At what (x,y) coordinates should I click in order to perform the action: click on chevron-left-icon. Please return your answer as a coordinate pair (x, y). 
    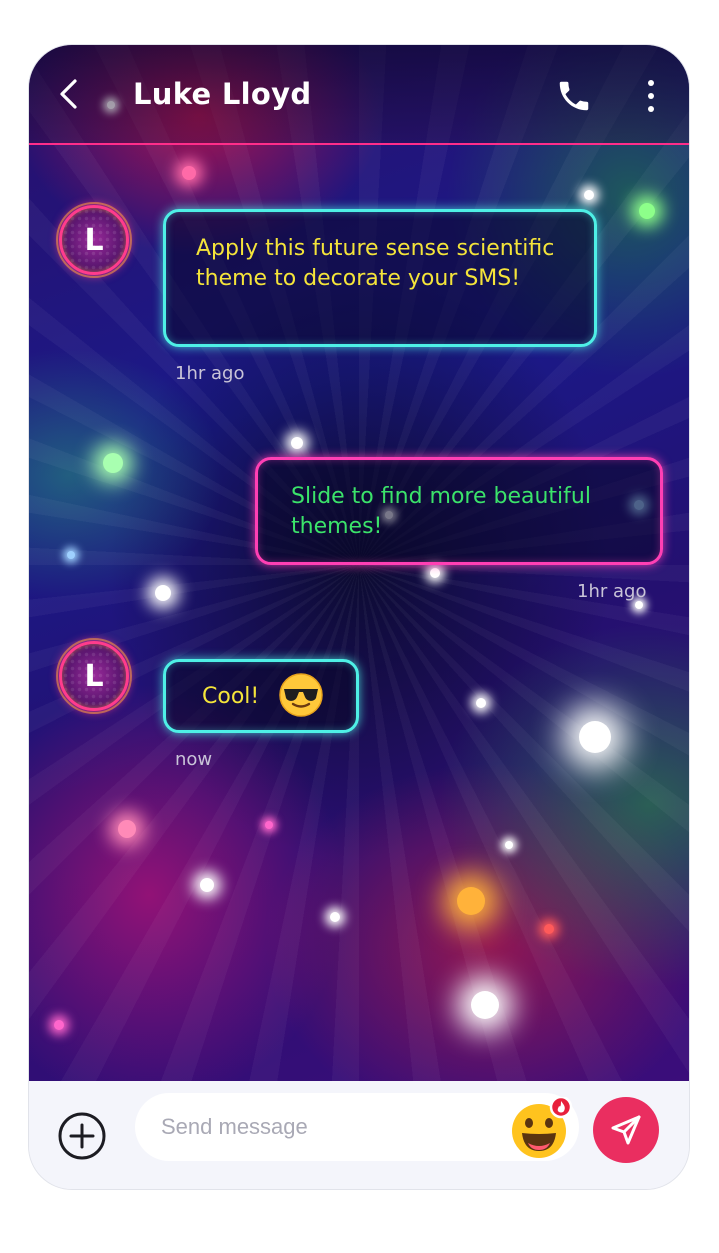
    Looking at the image, I should click on (70, 94).